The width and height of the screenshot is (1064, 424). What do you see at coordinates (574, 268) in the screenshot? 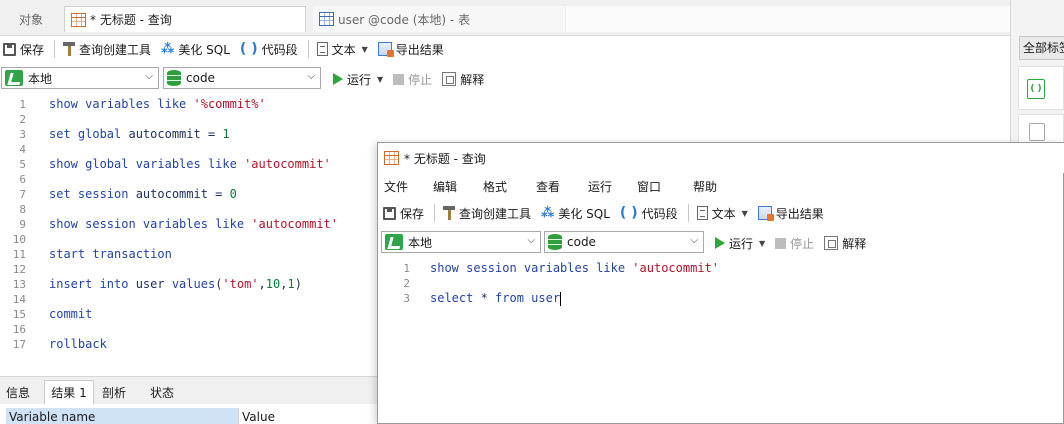
I see `code-line: show session variables like 'autocommit'` at bounding box center [574, 268].